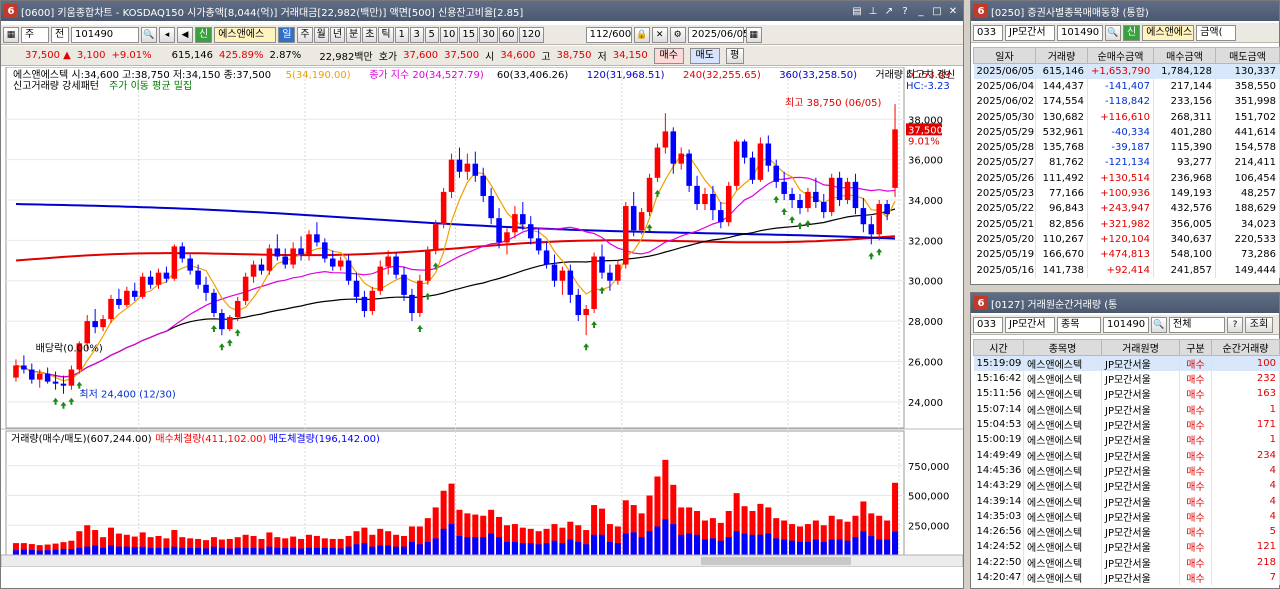  What do you see at coordinates (1126, 178) in the screenshot?
I see `table-row: 2025/05/26 111,492 +130,514 236,968 106,454` at bounding box center [1126, 178].